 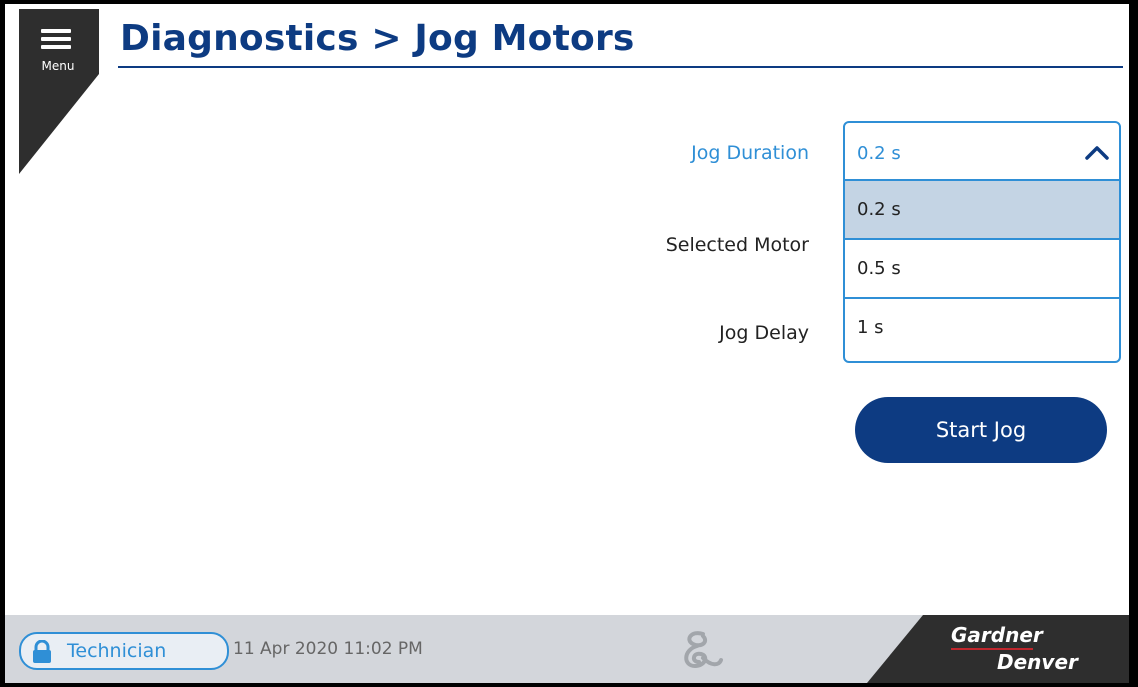 What do you see at coordinates (1037, 662) in the screenshot?
I see `brand-line-2: Denver` at bounding box center [1037, 662].